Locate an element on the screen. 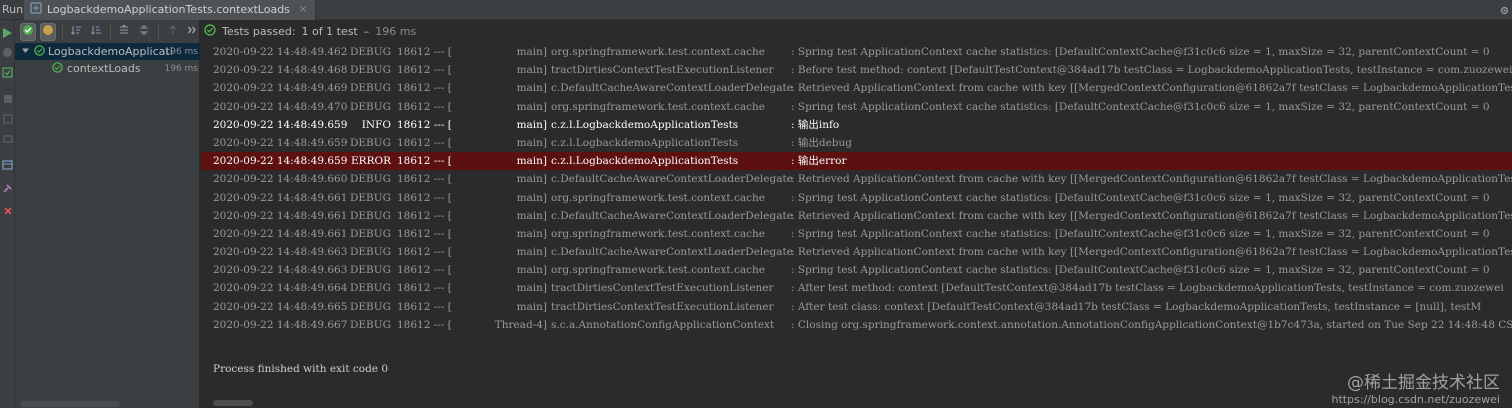 The width and height of the screenshot is (1512, 408). sort-duration-icon is located at coordinates (96, 31).